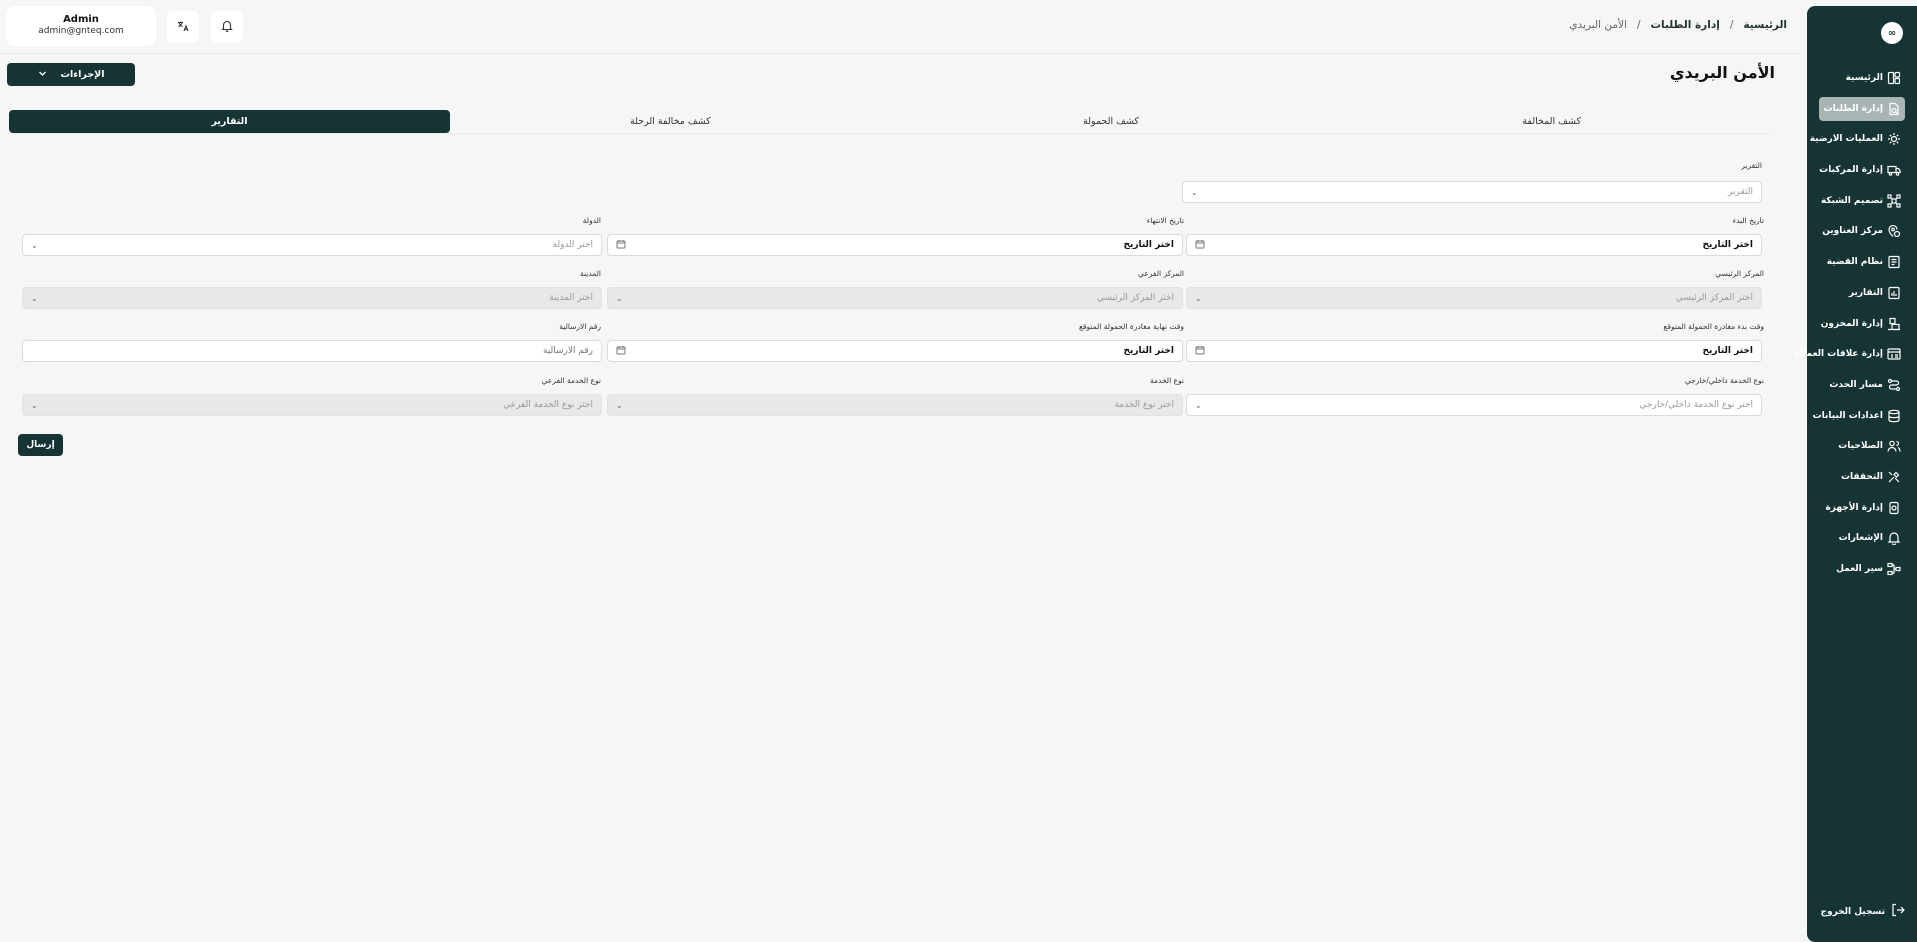  What do you see at coordinates (1852, 231) in the screenshot?
I see `sidebar-item-label: مركز العناوين` at bounding box center [1852, 231].